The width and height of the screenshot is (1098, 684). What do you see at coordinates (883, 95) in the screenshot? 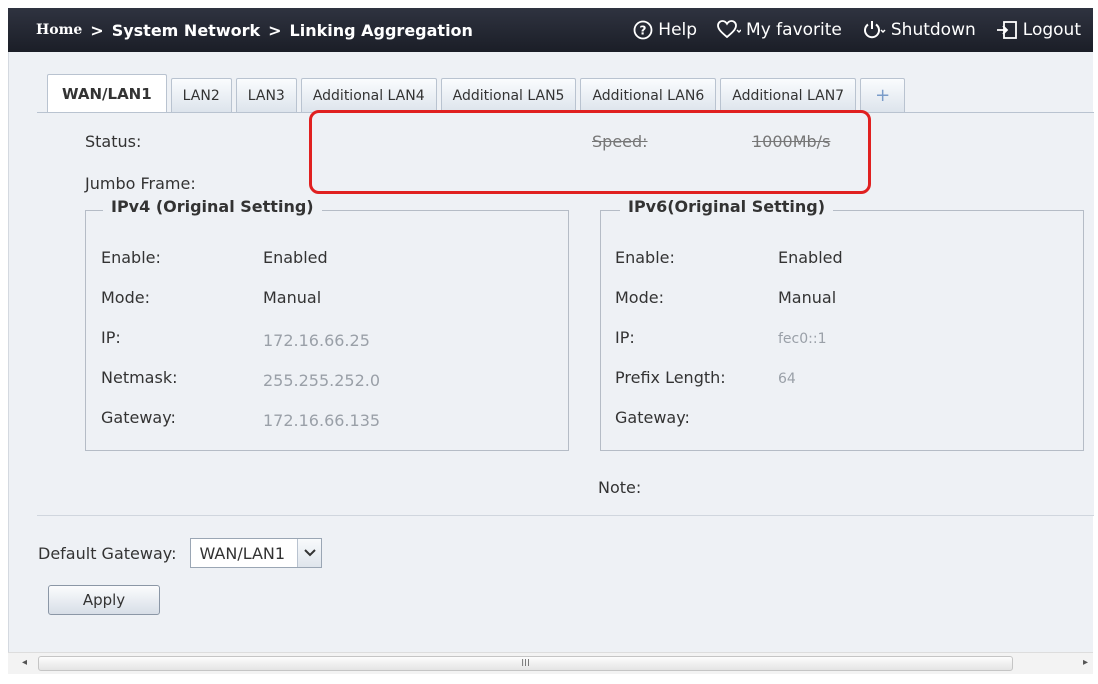
I see `add-tab-button: +` at bounding box center [883, 95].